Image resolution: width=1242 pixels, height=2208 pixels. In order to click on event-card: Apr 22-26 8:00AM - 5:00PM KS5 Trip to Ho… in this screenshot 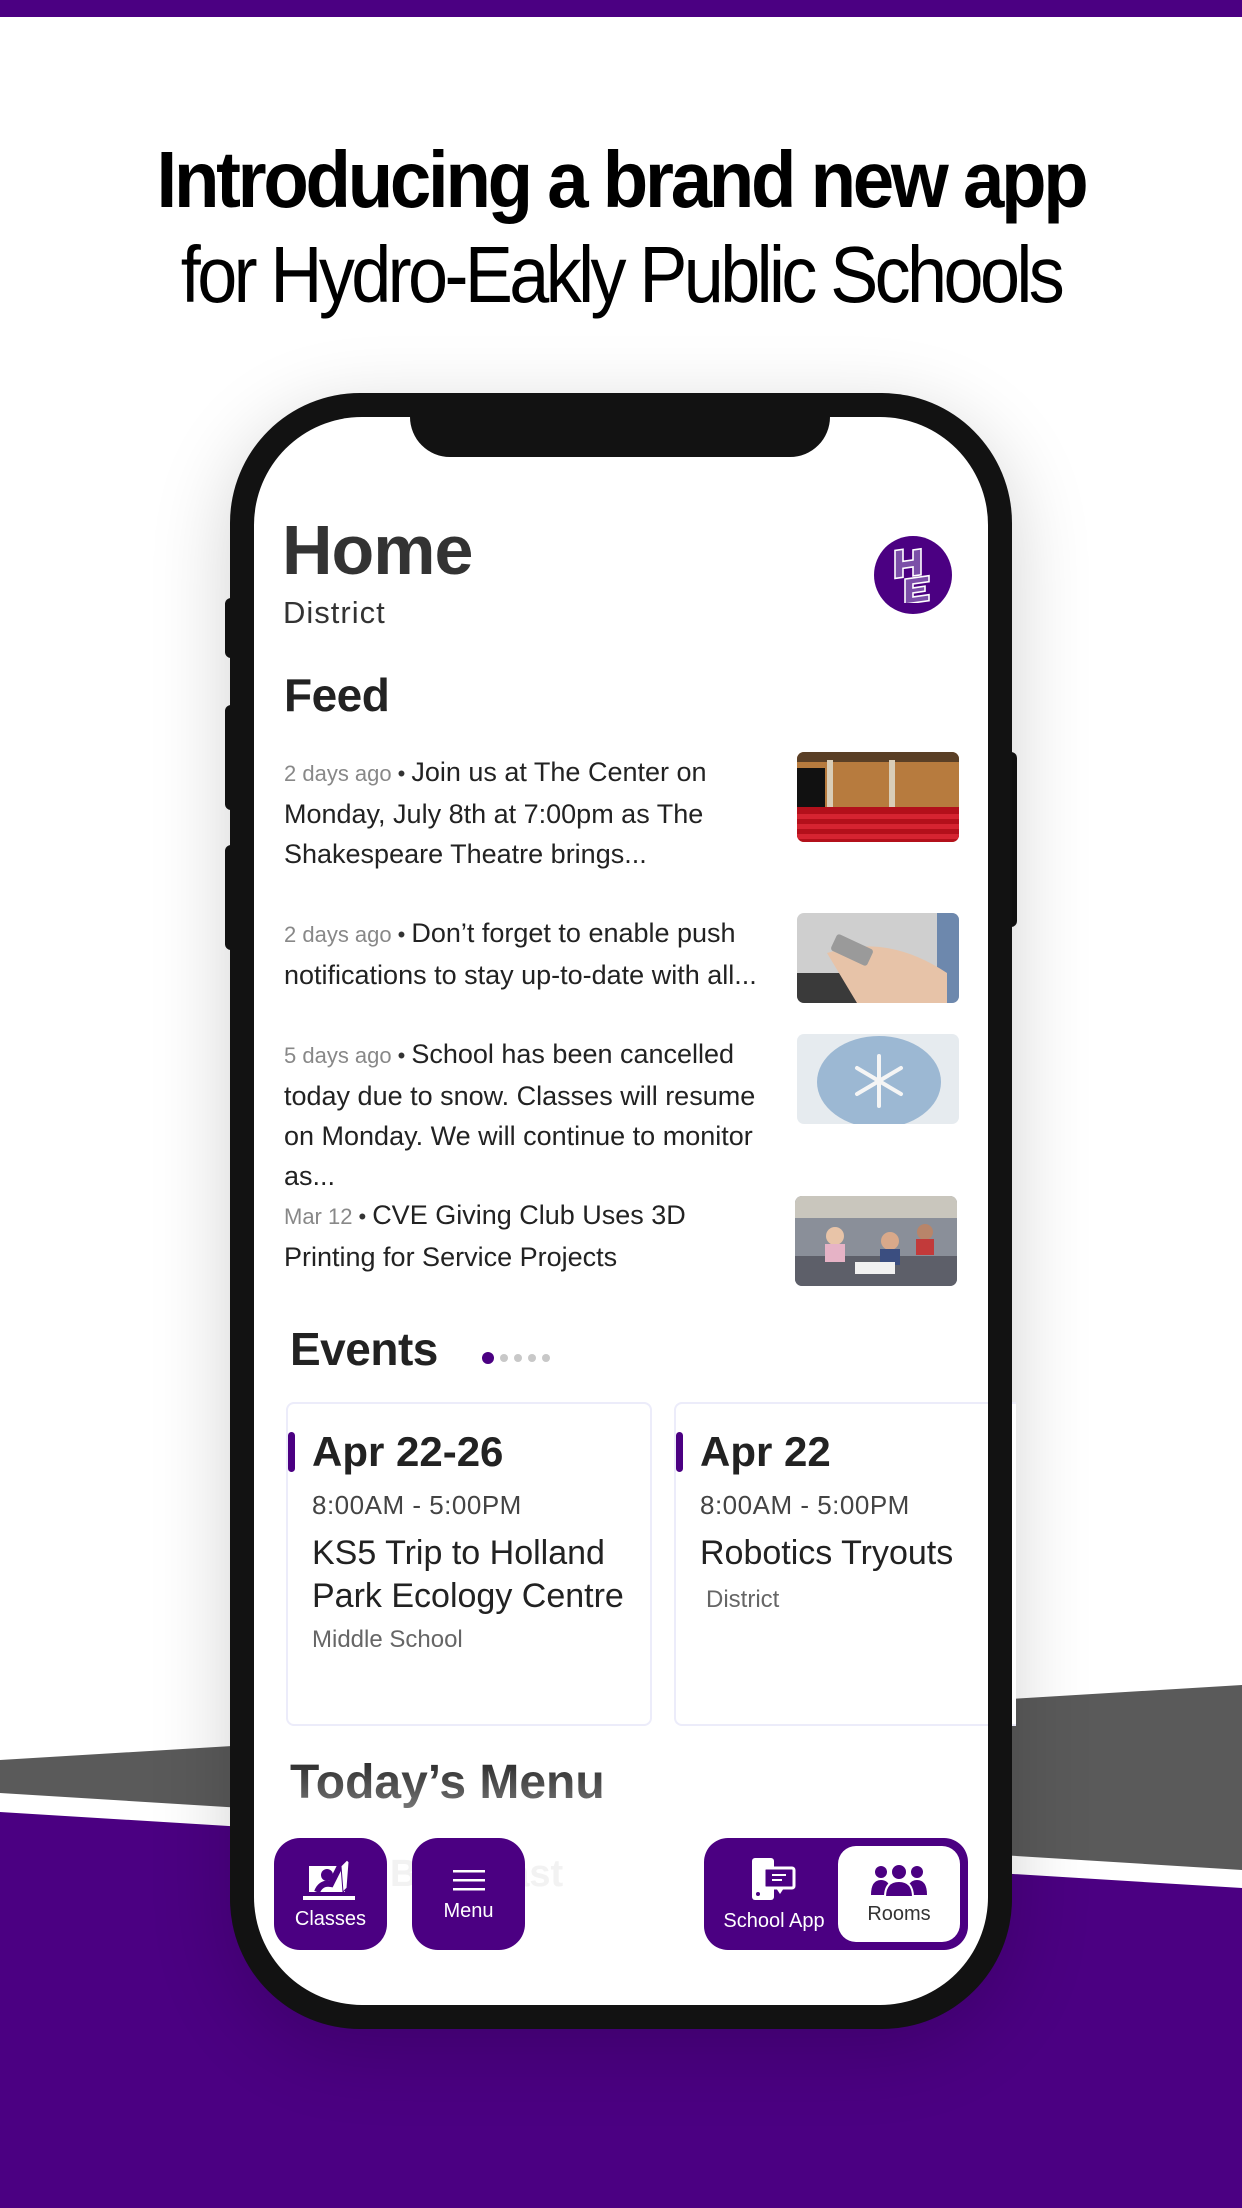, I will do `click(469, 1564)`.